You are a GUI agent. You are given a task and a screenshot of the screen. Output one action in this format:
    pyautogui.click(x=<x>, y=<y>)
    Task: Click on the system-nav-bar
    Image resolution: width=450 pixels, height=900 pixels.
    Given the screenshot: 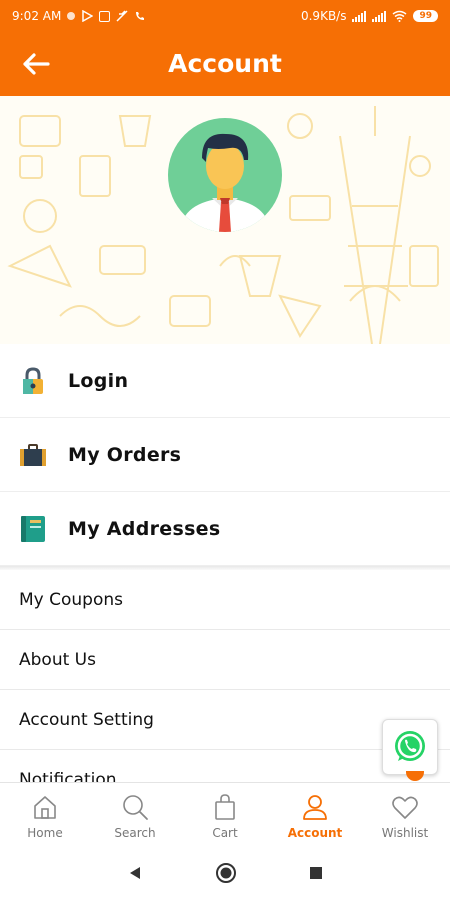 What is the action you would take?
    pyautogui.click(x=225, y=873)
    